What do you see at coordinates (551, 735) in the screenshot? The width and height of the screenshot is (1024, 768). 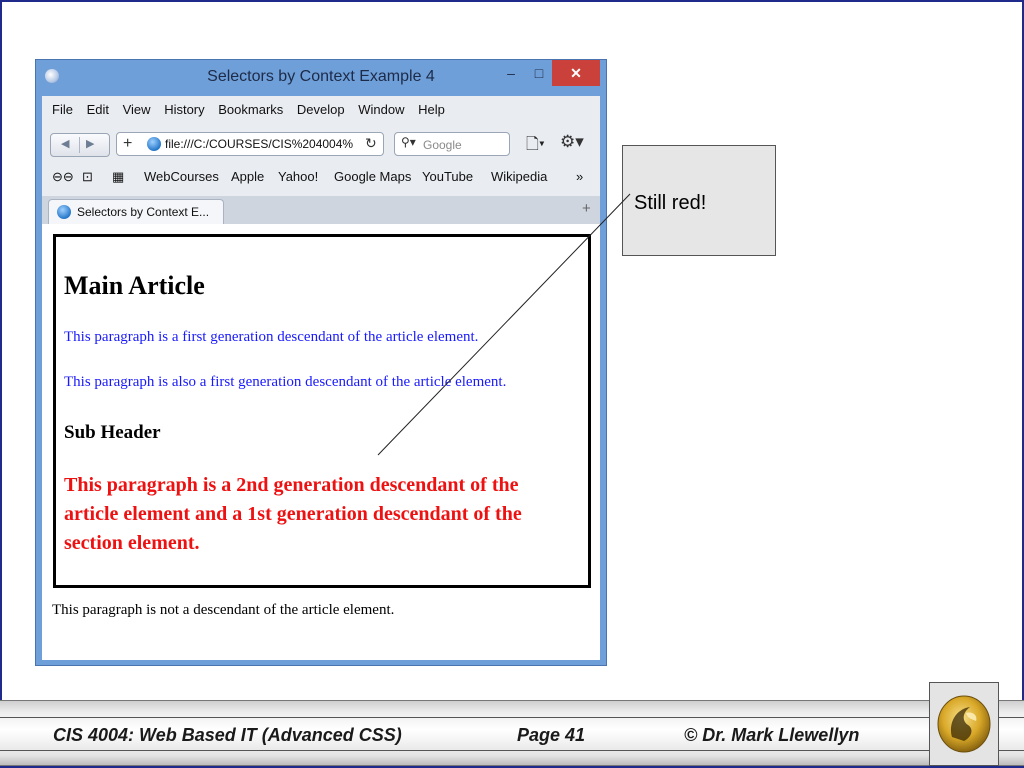 I see `footer-page-number: Page 41` at bounding box center [551, 735].